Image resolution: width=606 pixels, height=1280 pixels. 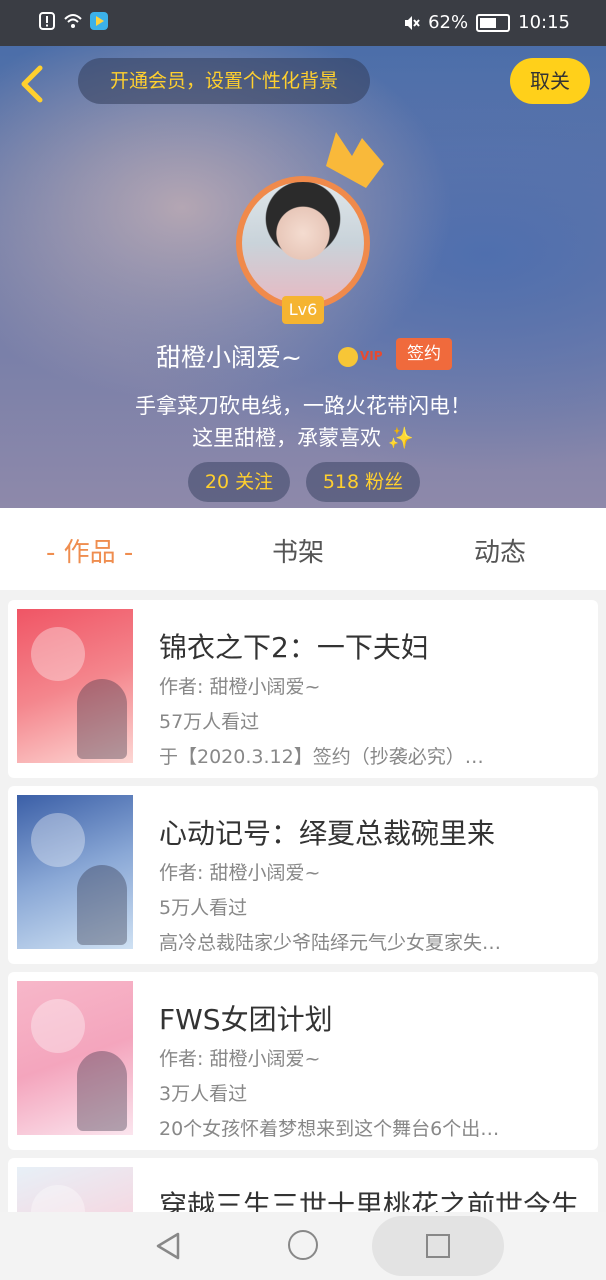 I want to click on signed-badge: 签约, so click(x=424, y=354).